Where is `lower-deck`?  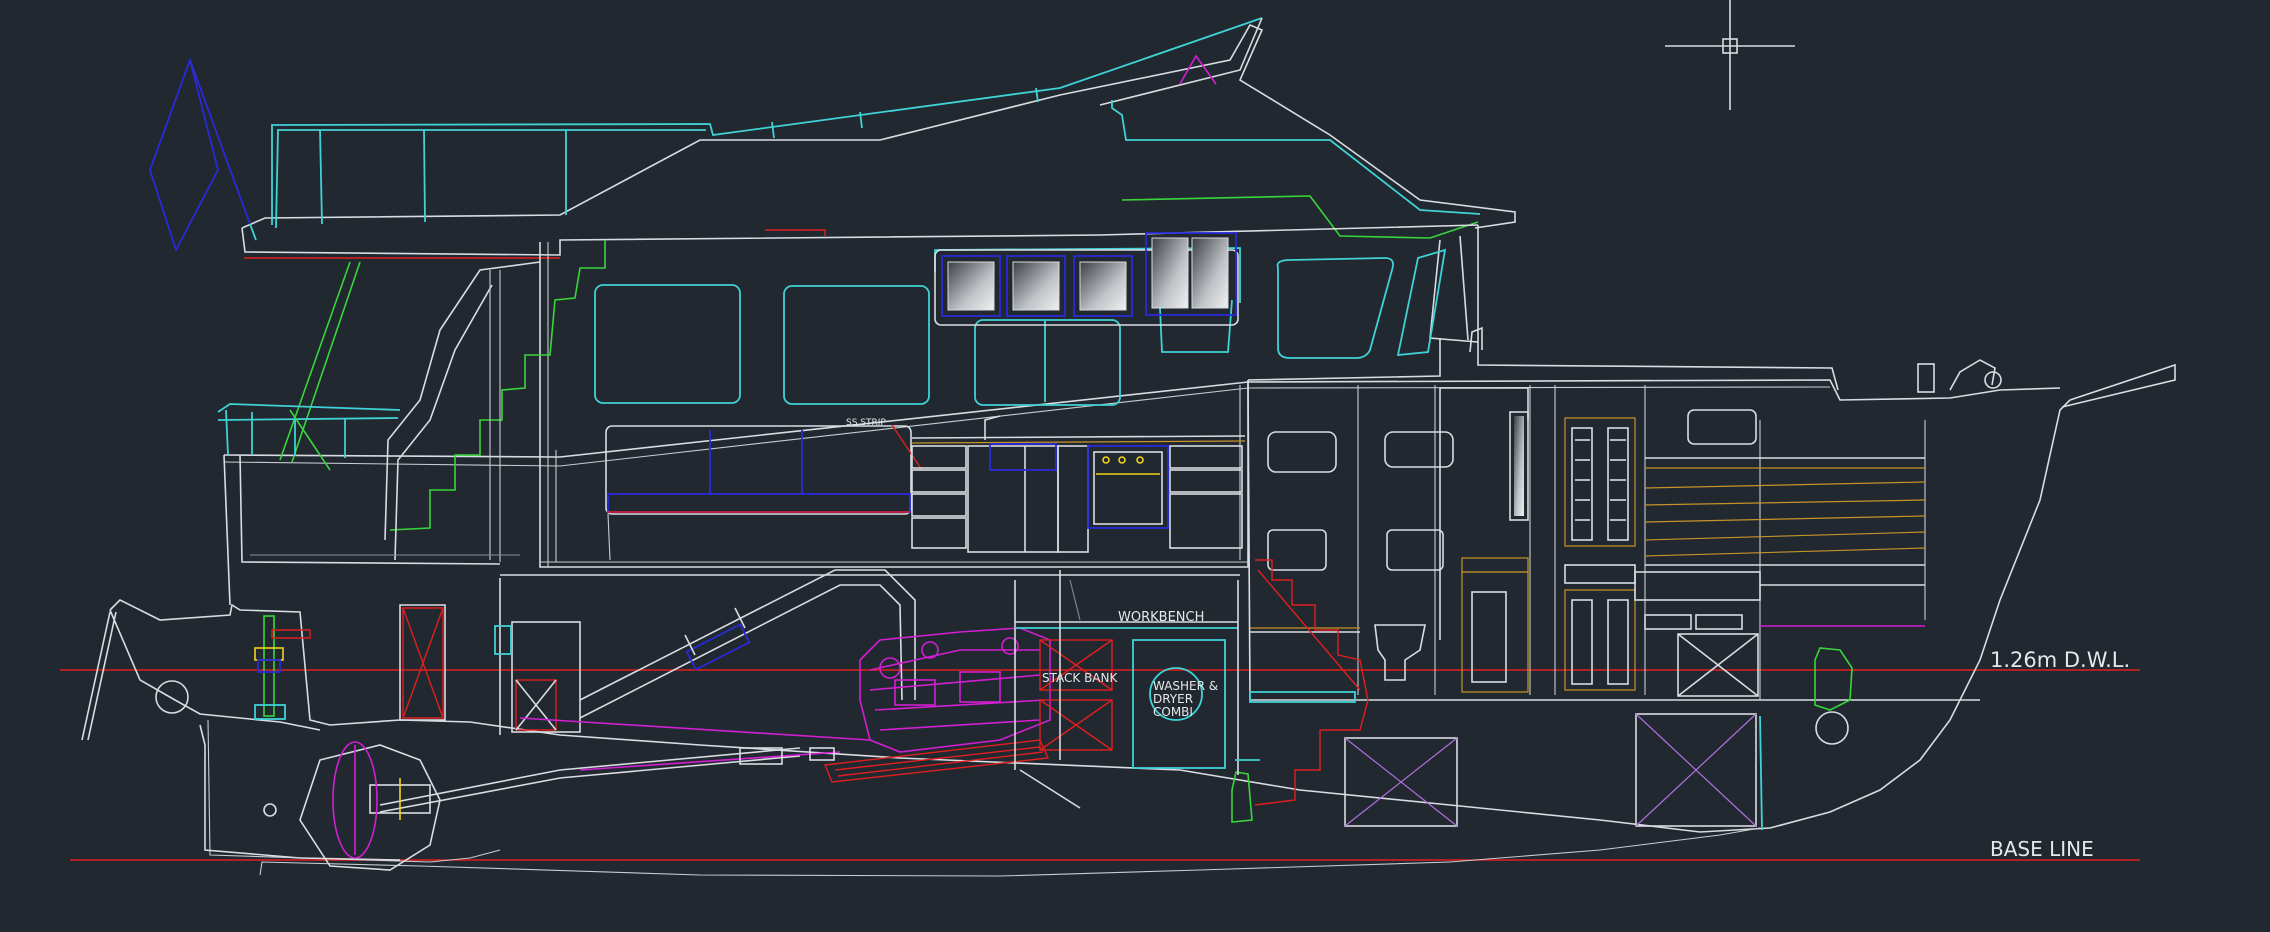
lower-deck is located at coordinates (819, 654).